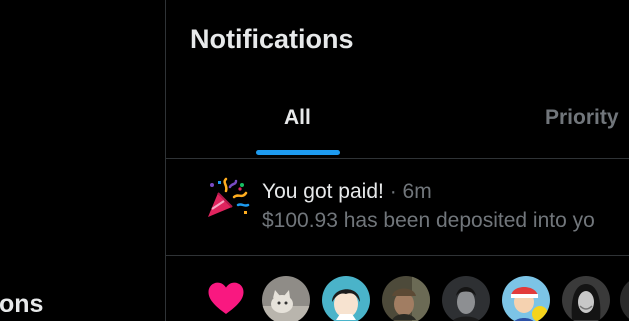  Describe the element at coordinates (21, 304) in the screenshot. I see `nav-item-notifications-label: ons` at that location.